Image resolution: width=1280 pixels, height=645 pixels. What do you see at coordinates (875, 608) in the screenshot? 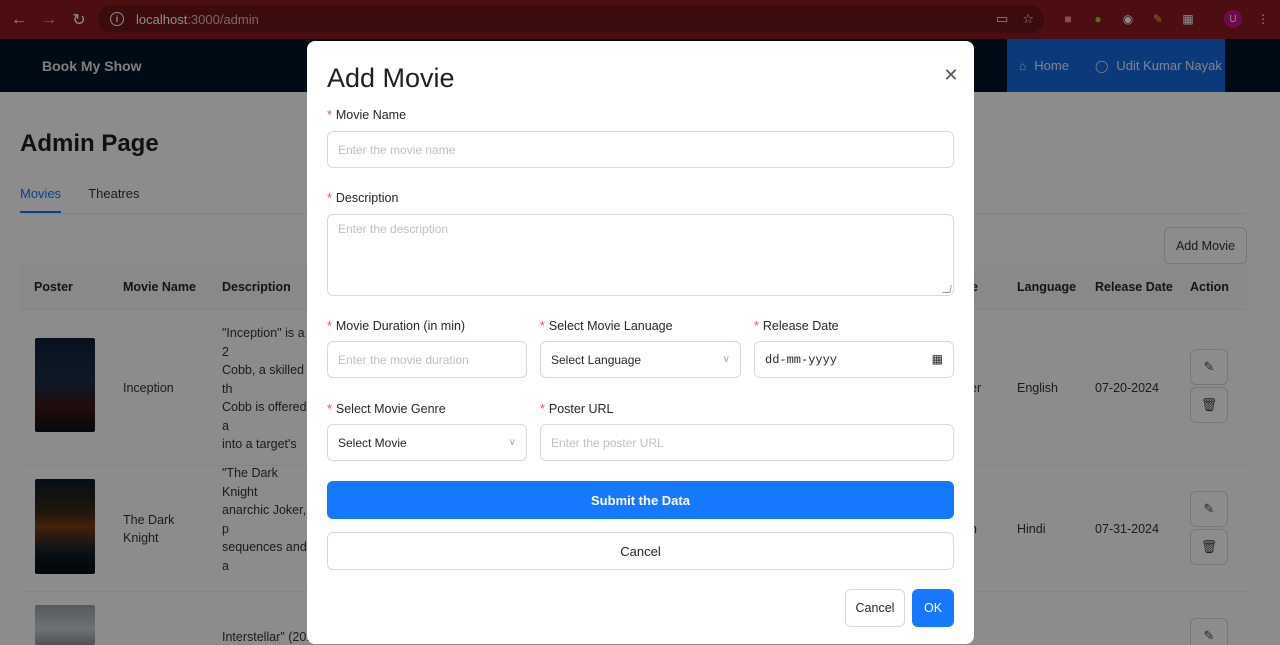
I see `footer-cancel-button: Cancel` at bounding box center [875, 608].